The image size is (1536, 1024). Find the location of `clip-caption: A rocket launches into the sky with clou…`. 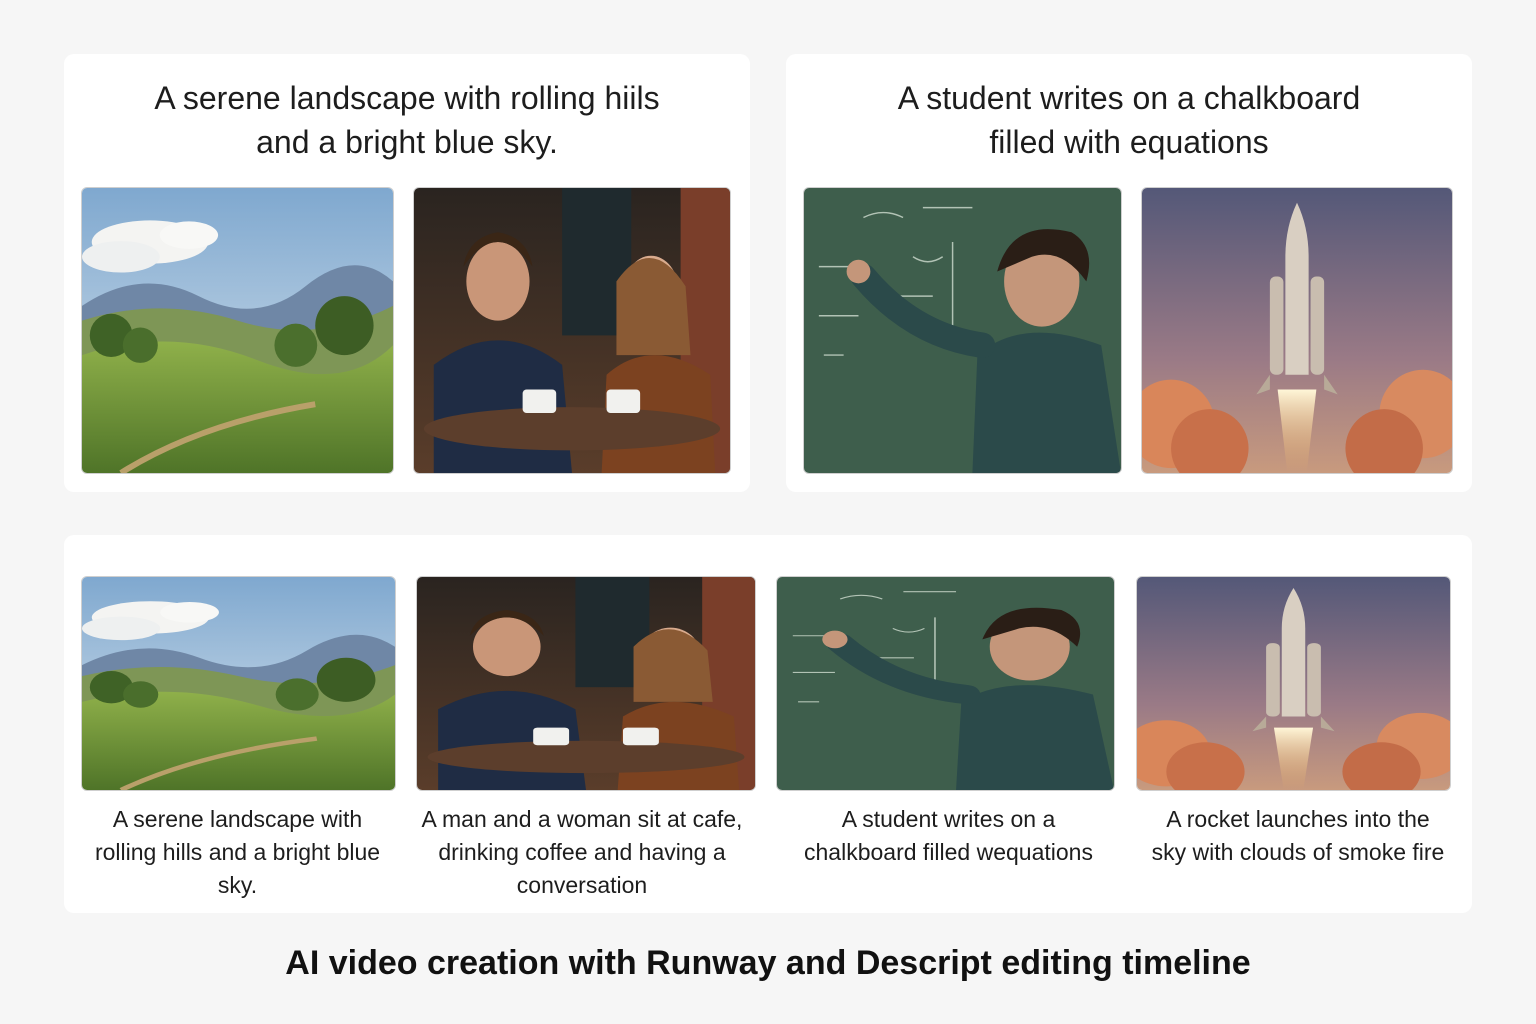

clip-caption: A rocket launches into the sky with clou… is located at coordinates (1298, 835).